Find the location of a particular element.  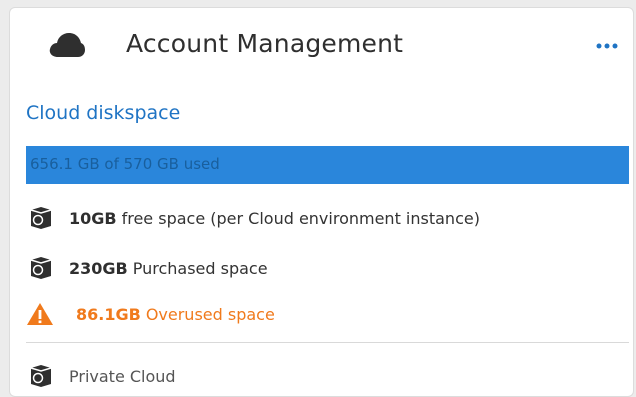

divider is located at coordinates (327, 342).